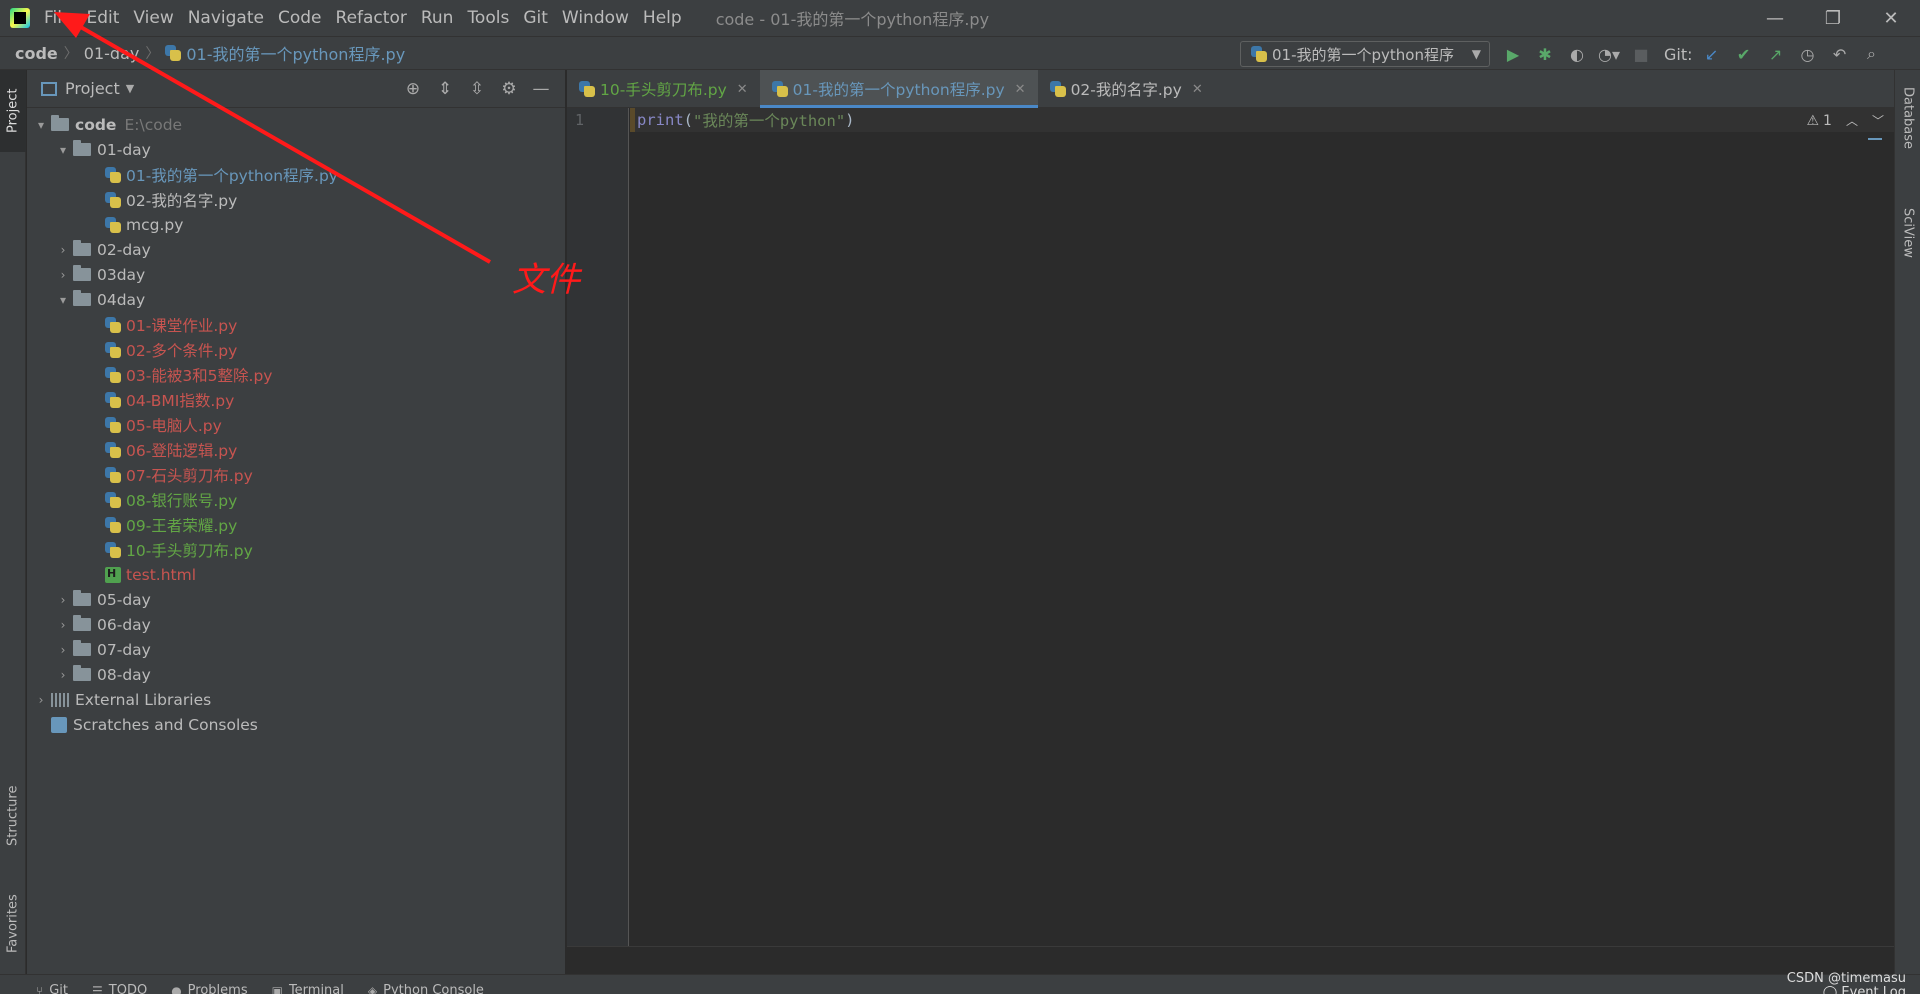  I want to click on breadcrumb-root: code, so click(36, 53).